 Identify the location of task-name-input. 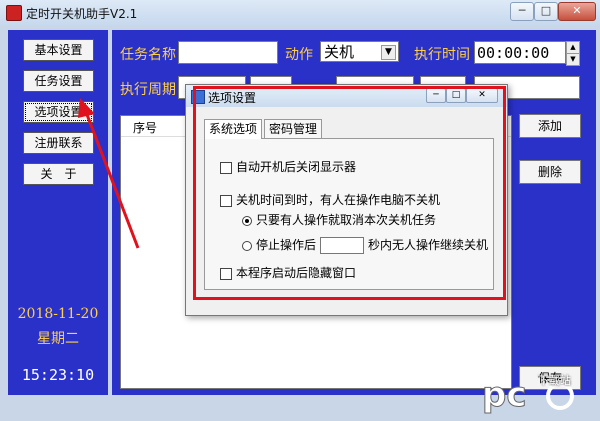
(228, 52).